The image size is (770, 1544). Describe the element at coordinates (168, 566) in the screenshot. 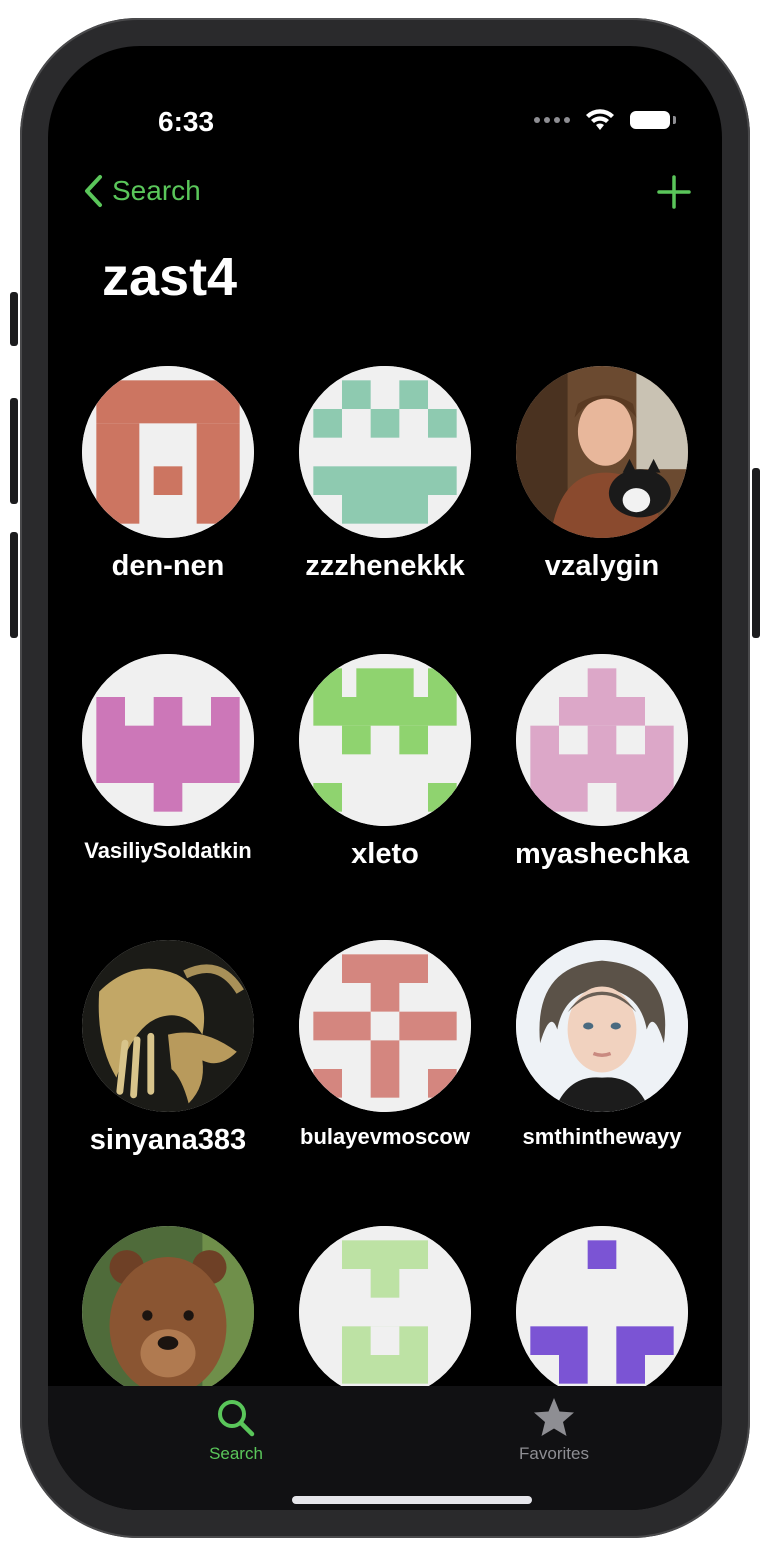

I see `username: den-nen` at that location.